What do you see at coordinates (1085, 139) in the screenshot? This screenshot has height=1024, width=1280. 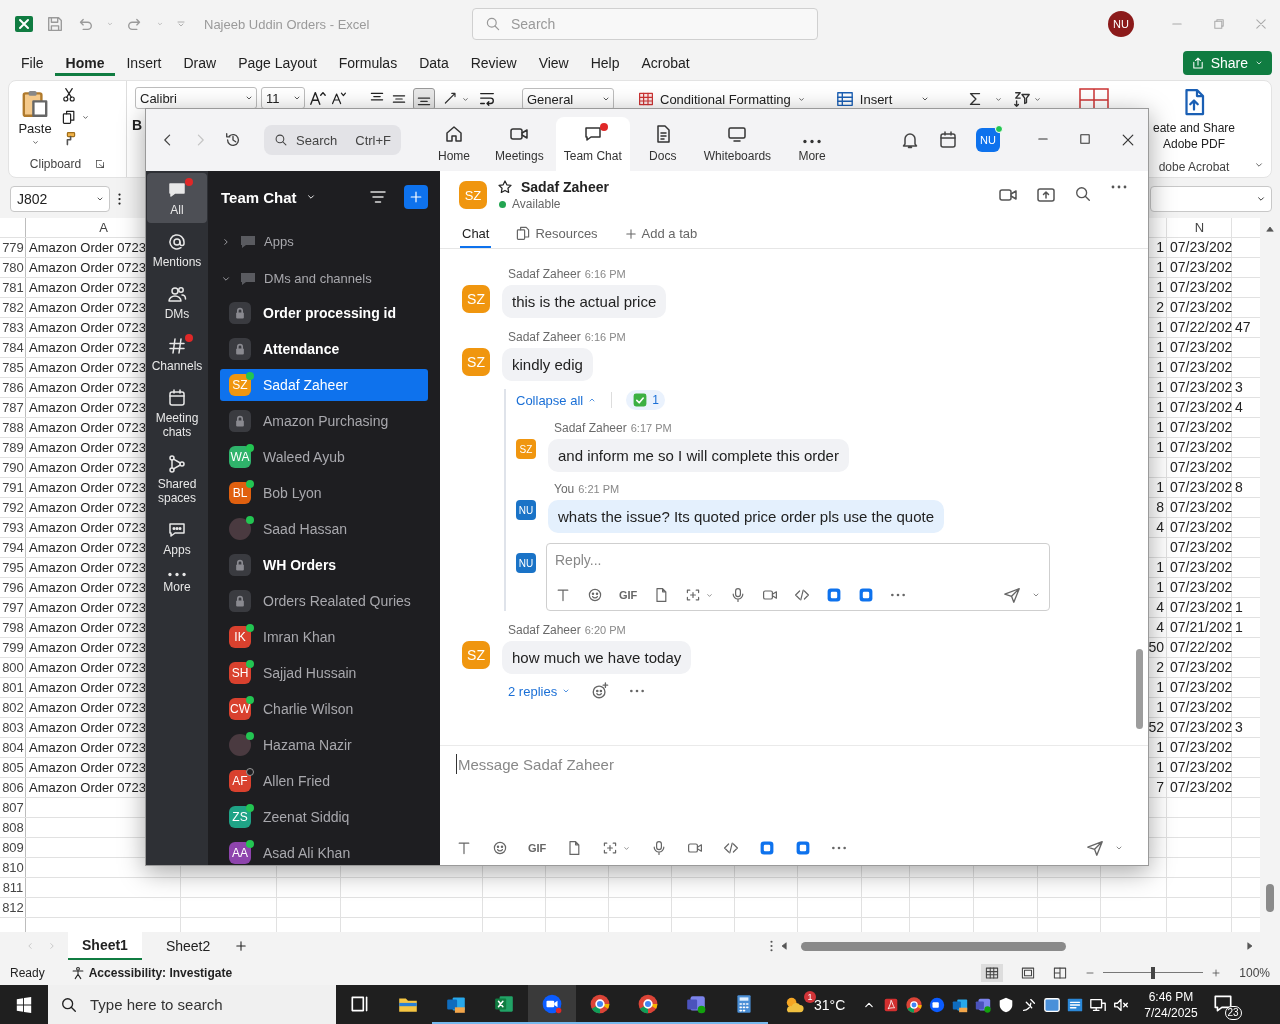 I see `maximize-icon` at bounding box center [1085, 139].